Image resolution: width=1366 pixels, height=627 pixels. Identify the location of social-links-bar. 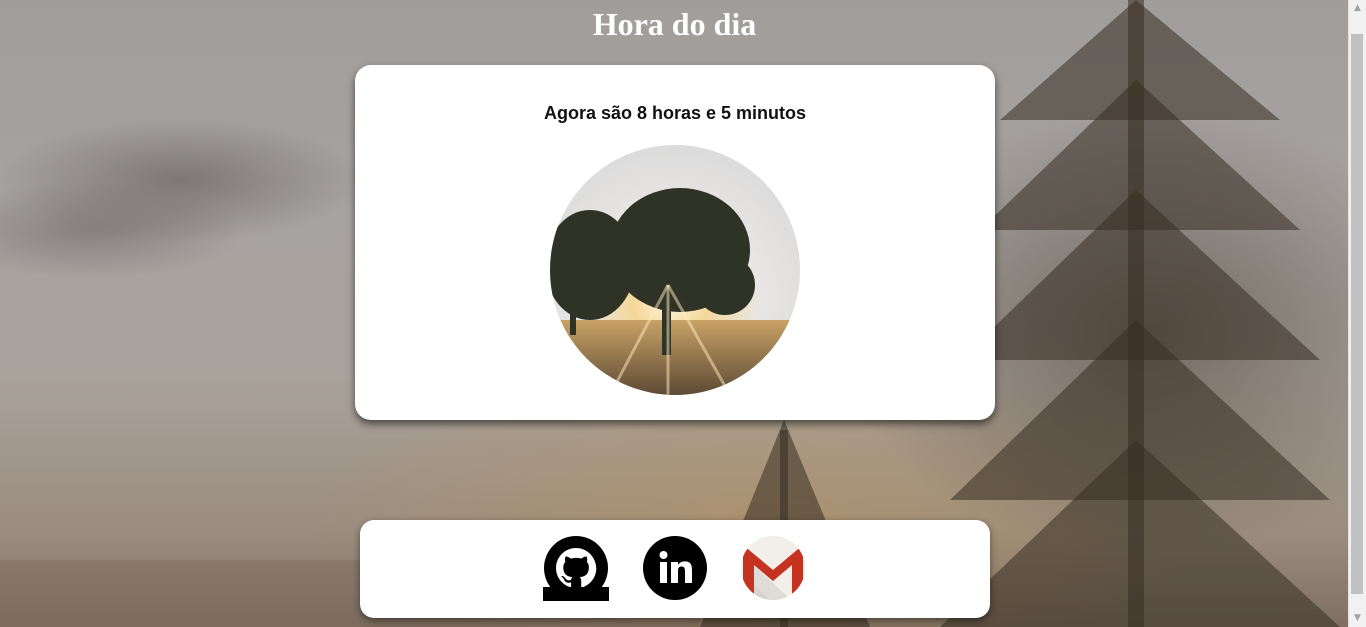
(675, 569).